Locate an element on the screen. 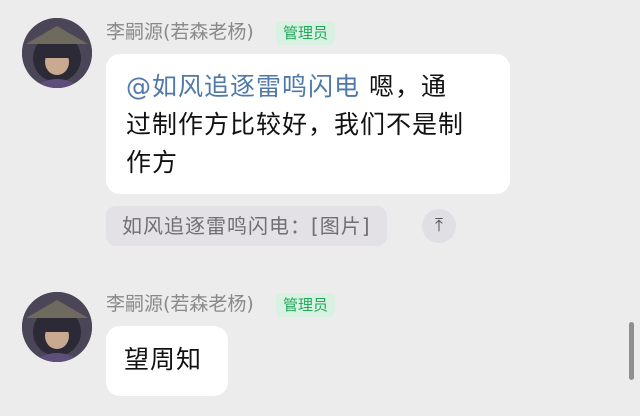 The width and height of the screenshot is (640, 416). message-text: 作方 is located at coordinates (152, 162).